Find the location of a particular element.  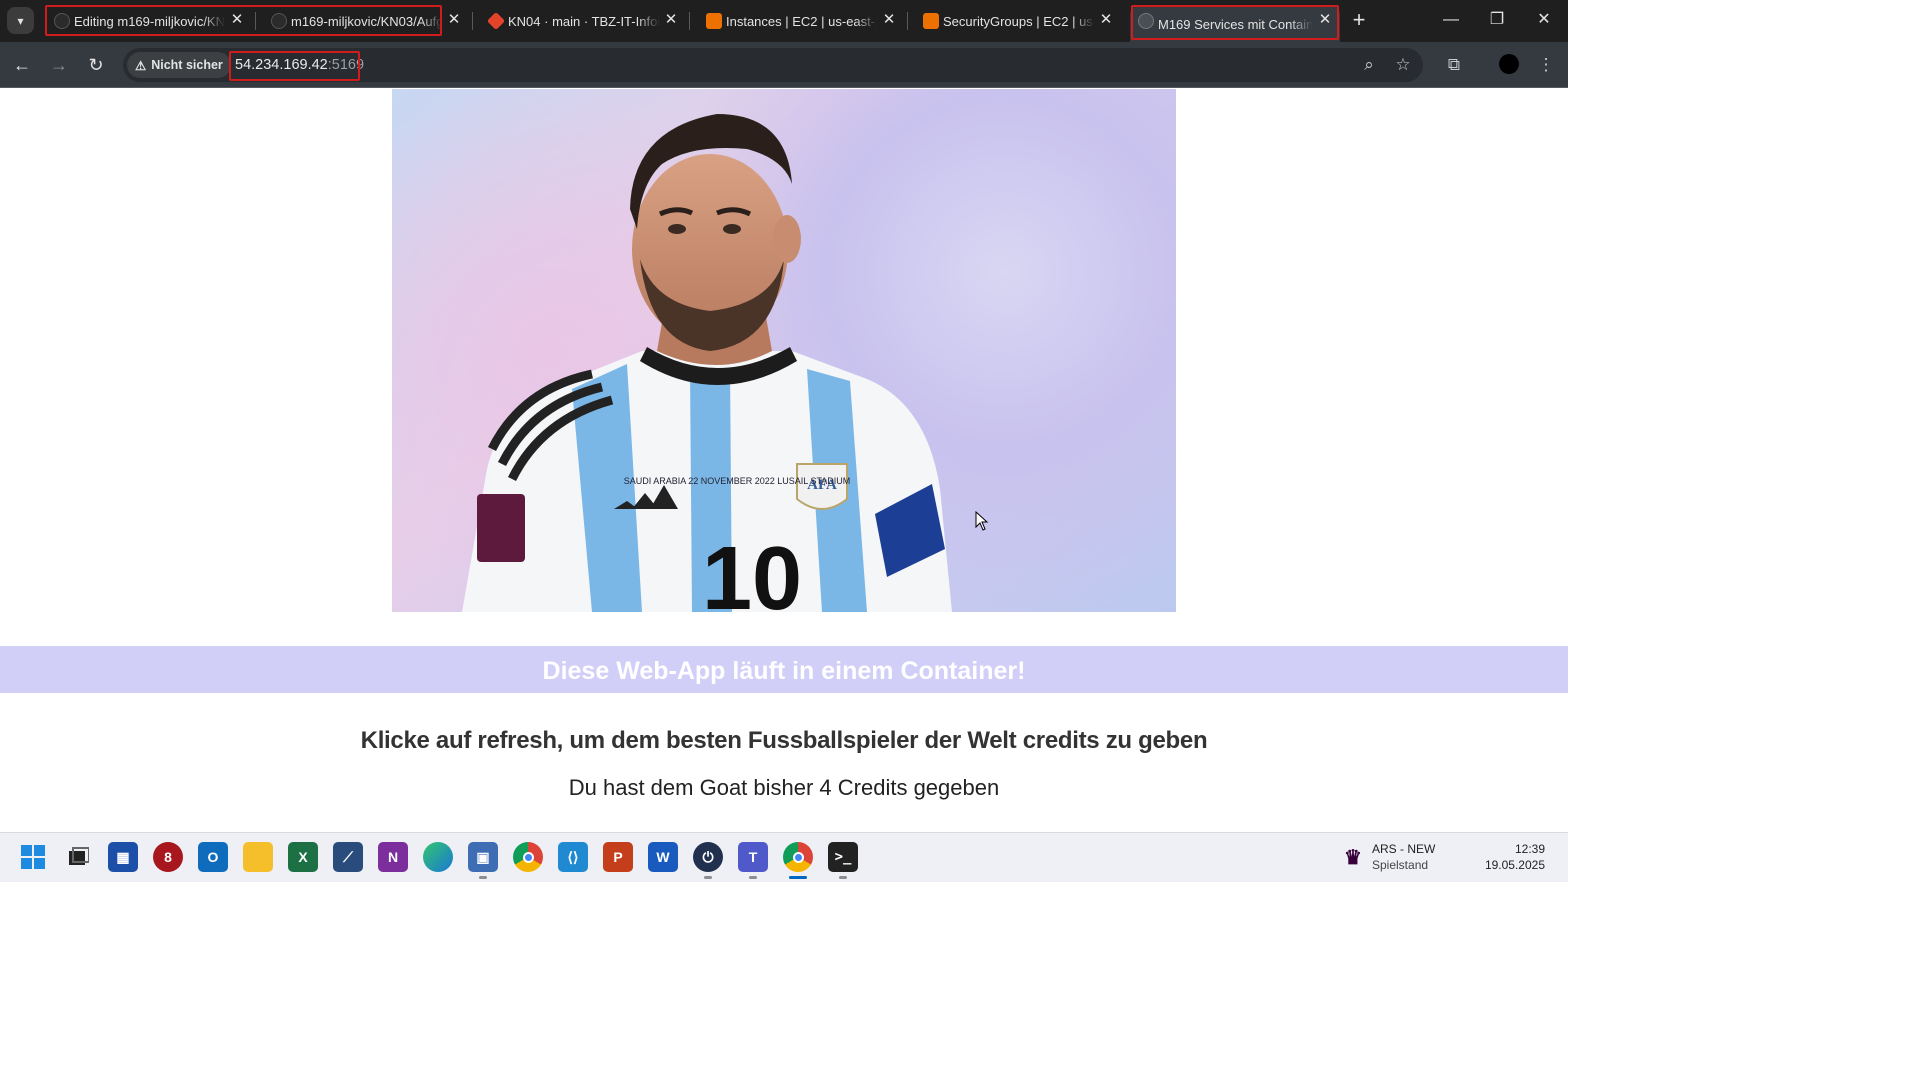

task-view-icon is located at coordinates (78, 857).